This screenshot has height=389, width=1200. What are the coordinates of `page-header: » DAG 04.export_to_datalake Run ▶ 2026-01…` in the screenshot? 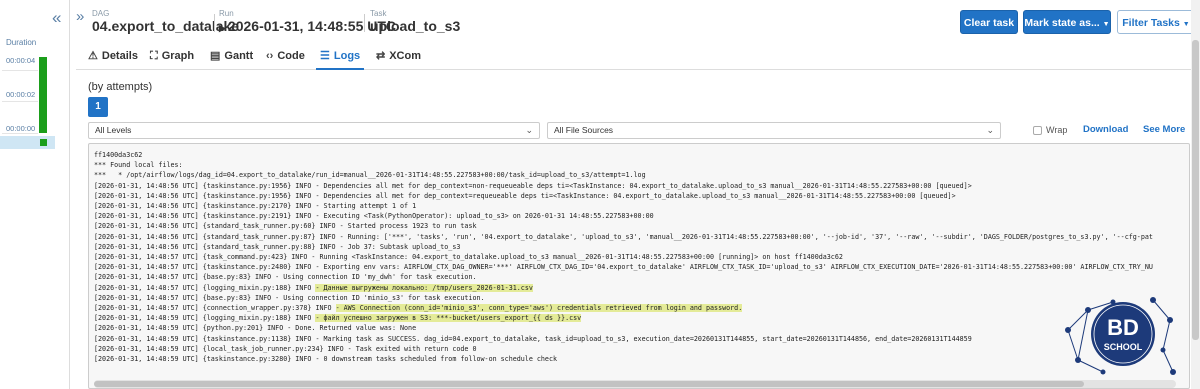 It's located at (638, 20).